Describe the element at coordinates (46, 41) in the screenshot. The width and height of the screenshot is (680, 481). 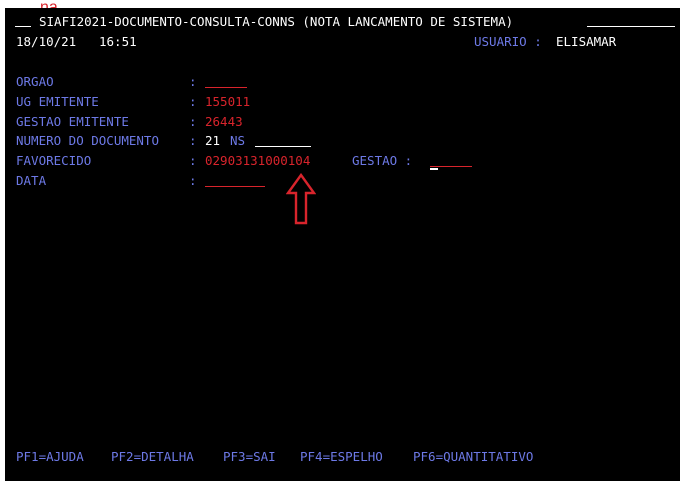
I see `current-date: 18/10/21` at that location.